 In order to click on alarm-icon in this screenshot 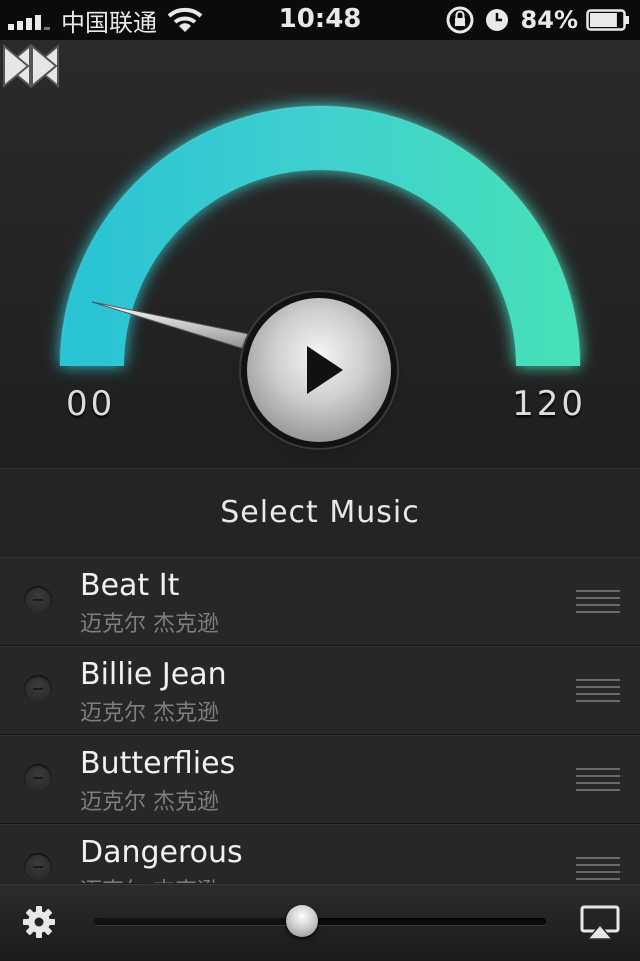, I will do `click(496, 20)`.